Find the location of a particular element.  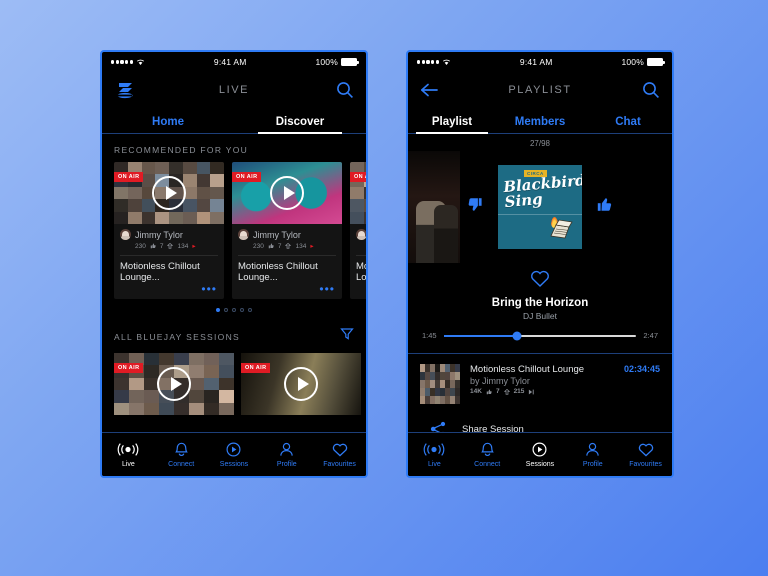

status-bar: 9:41 AM 100% is located at coordinates (234, 62).